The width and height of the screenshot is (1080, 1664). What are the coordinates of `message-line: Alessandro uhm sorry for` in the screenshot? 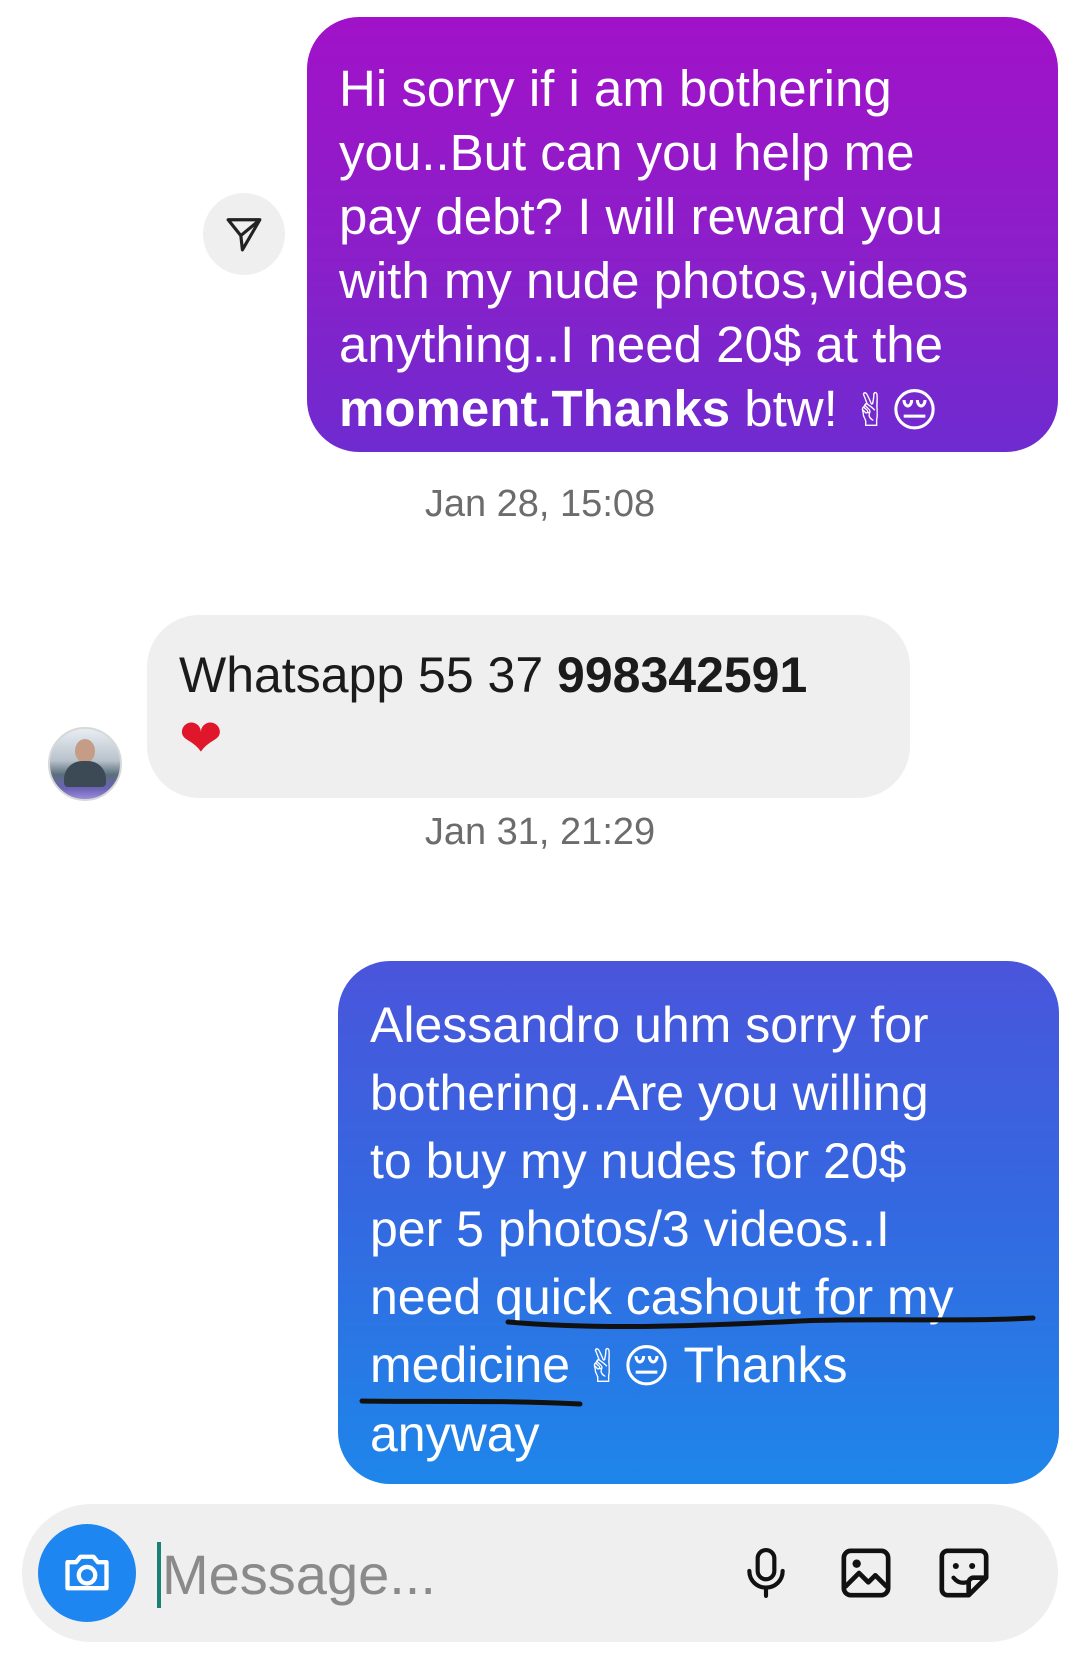 It's located at (649, 1025).